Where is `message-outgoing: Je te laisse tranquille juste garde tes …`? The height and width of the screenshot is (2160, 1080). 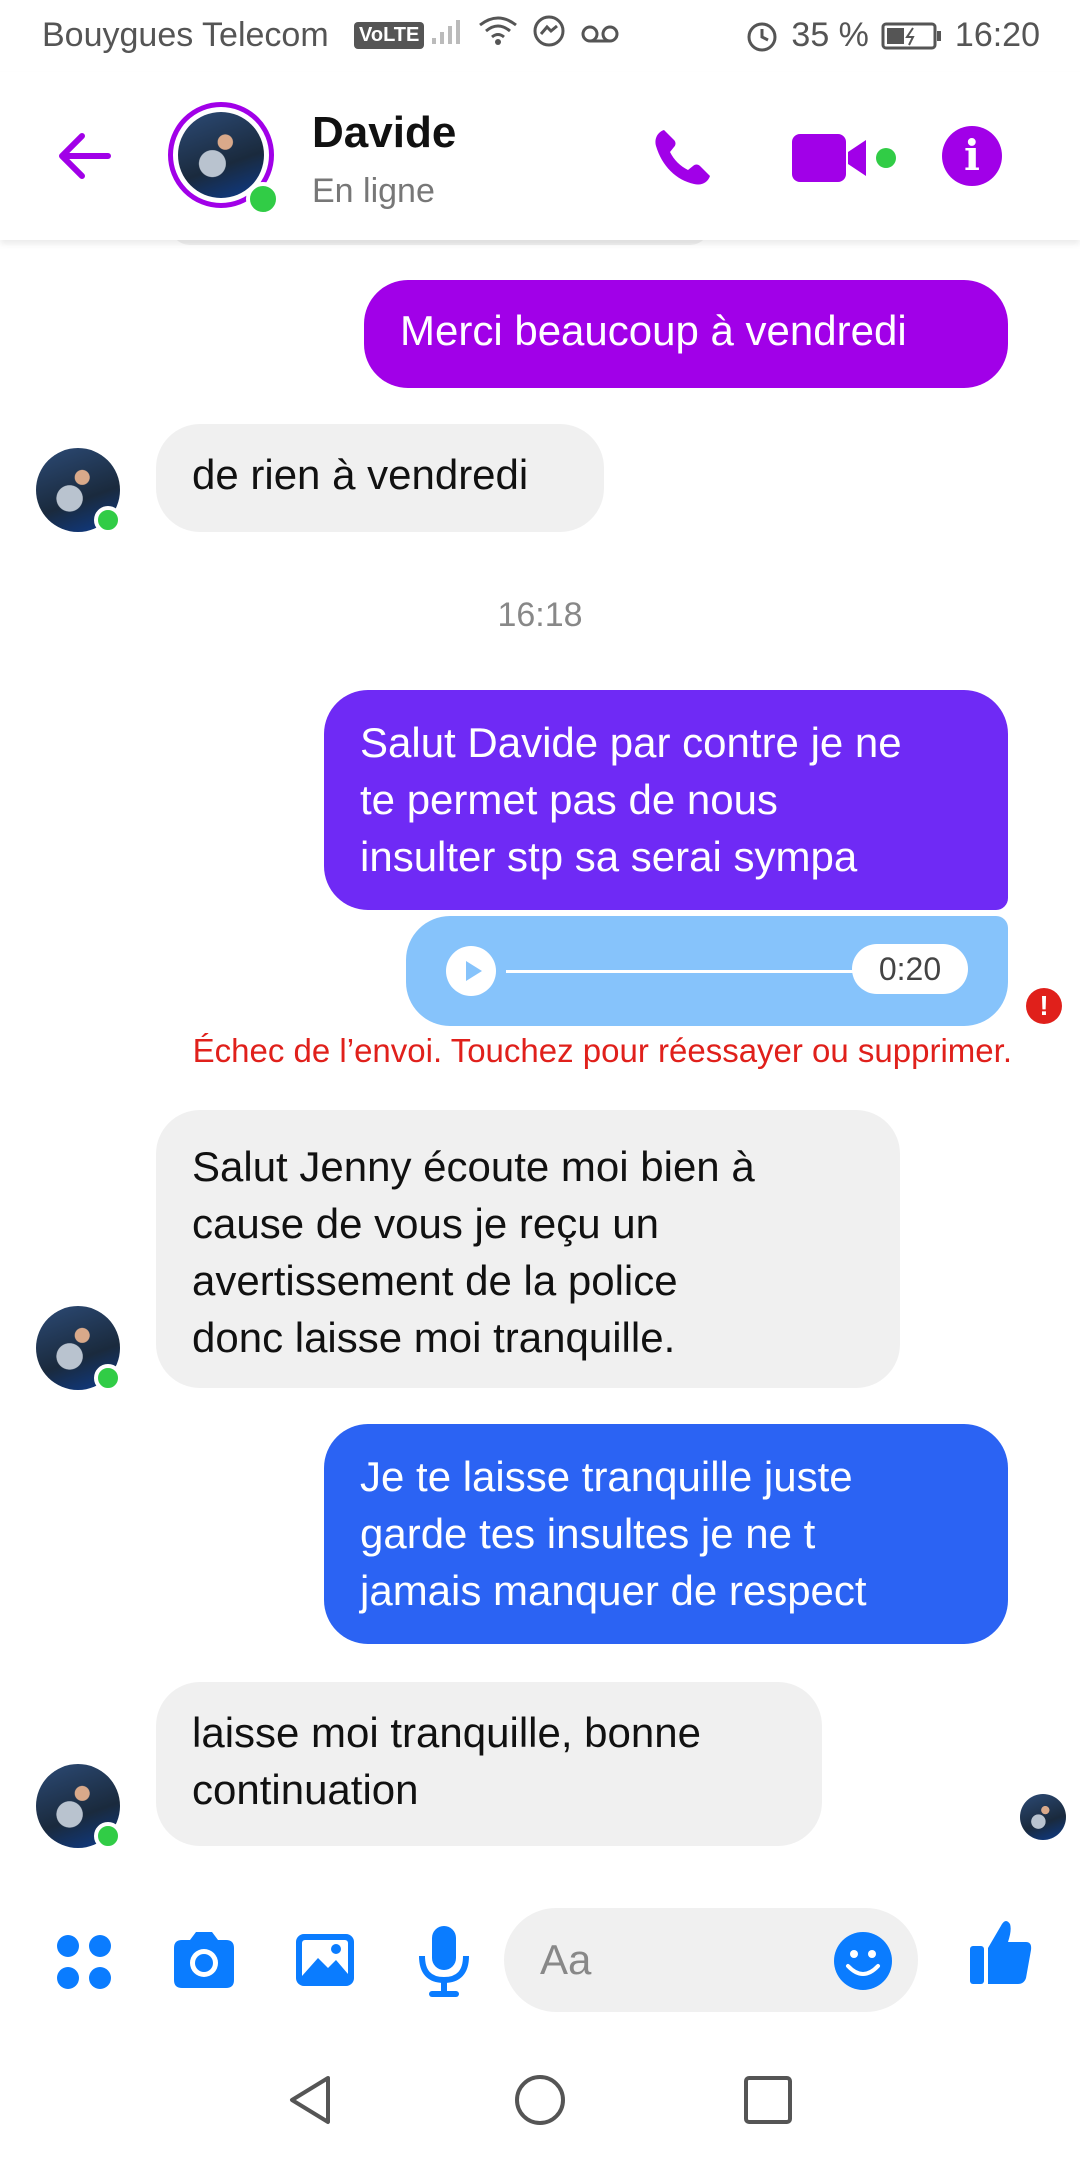 message-outgoing: Je te laisse tranquille juste garde tes … is located at coordinates (666, 1534).